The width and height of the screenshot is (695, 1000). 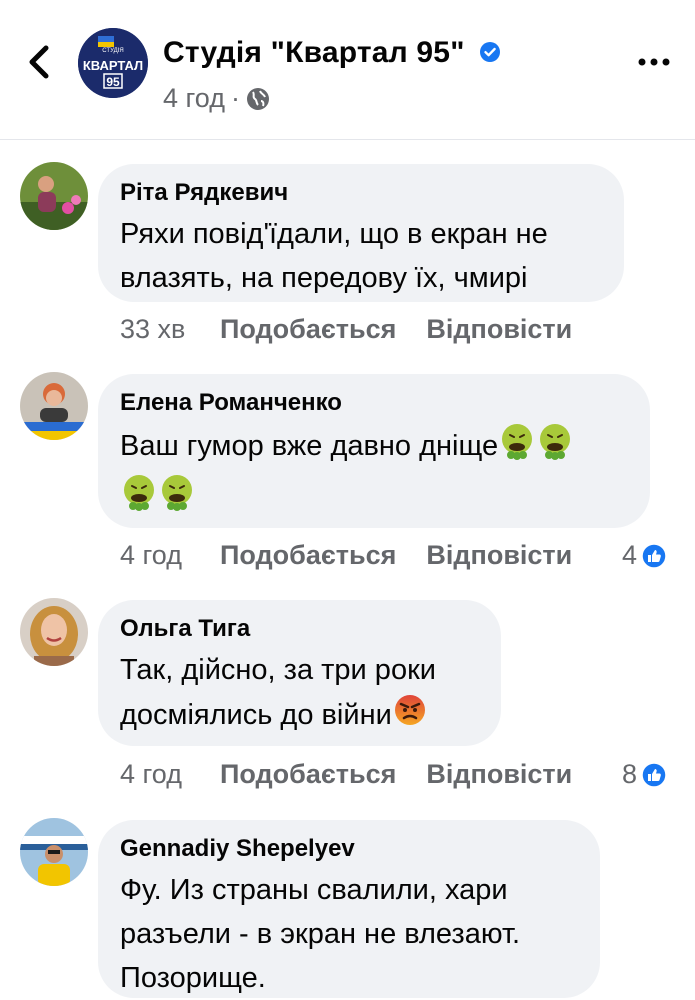 What do you see at coordinates (361, 193) in the screenshot?
I see `comment-author: Ріта Рядкевич` at bounding box center [361, 193].